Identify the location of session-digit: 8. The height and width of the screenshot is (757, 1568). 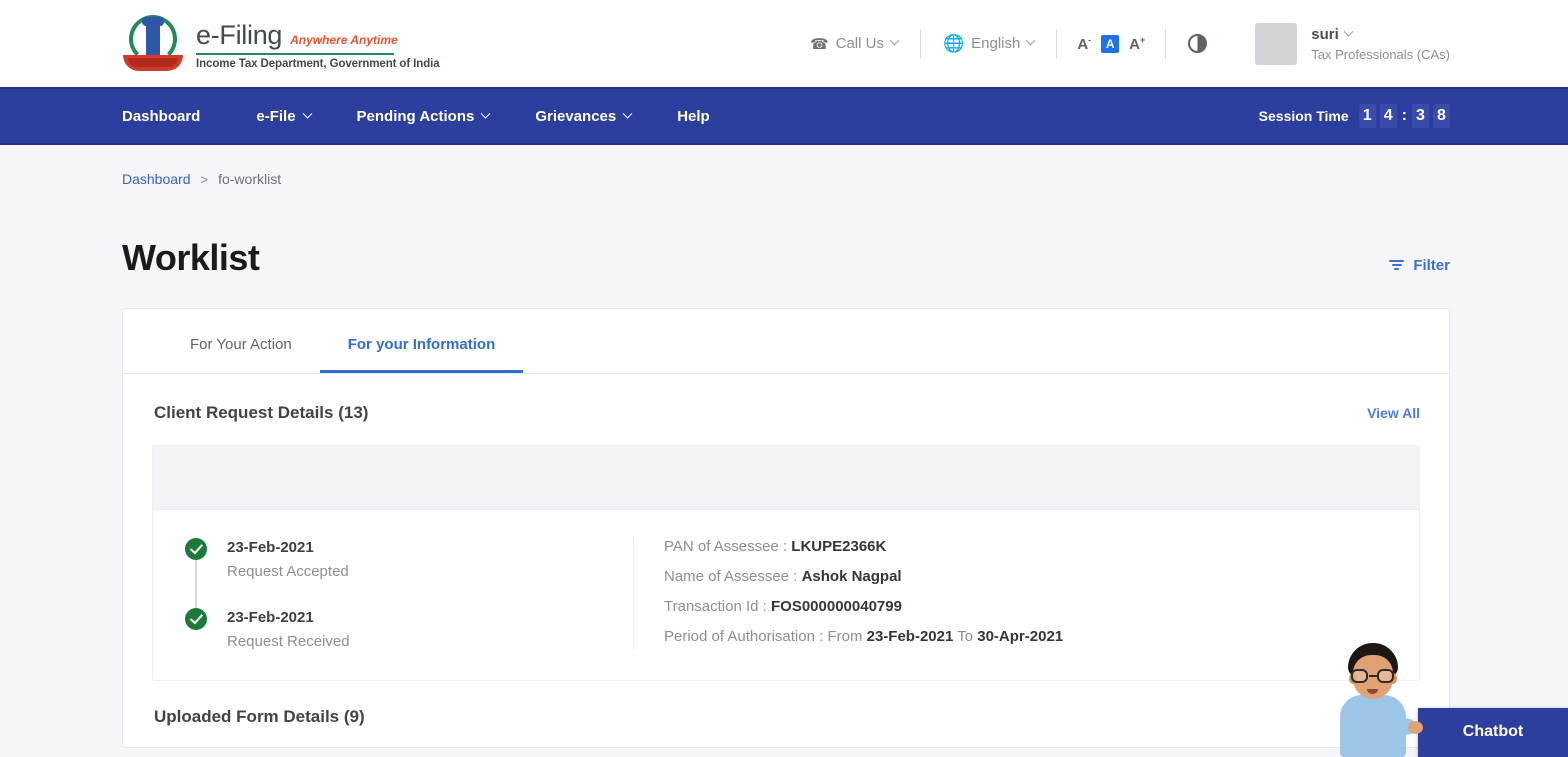
(1441, 116).